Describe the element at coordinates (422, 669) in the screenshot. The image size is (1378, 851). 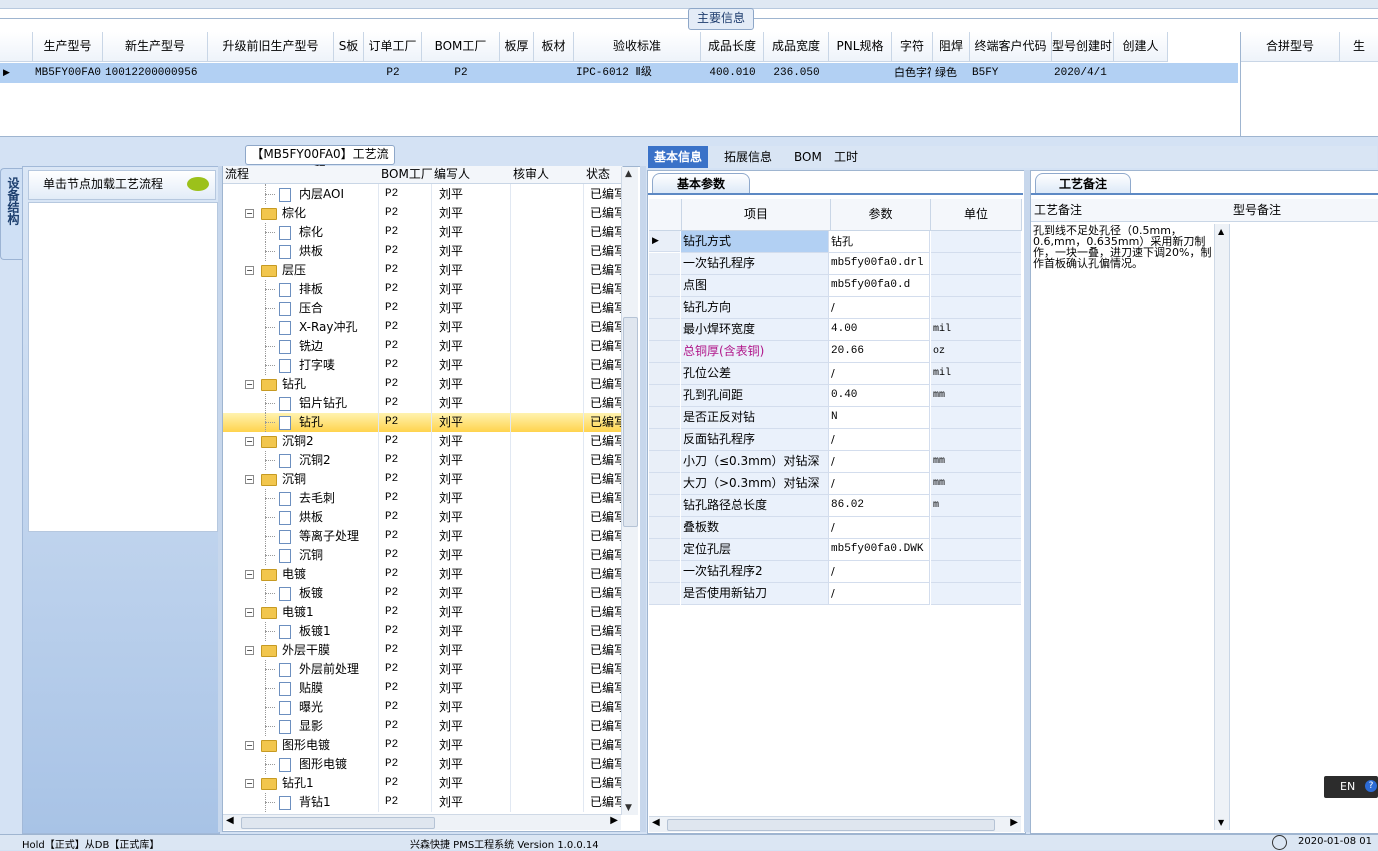
I see `tree-row: 外层前处理 P2 刘平 已编写` at that location.